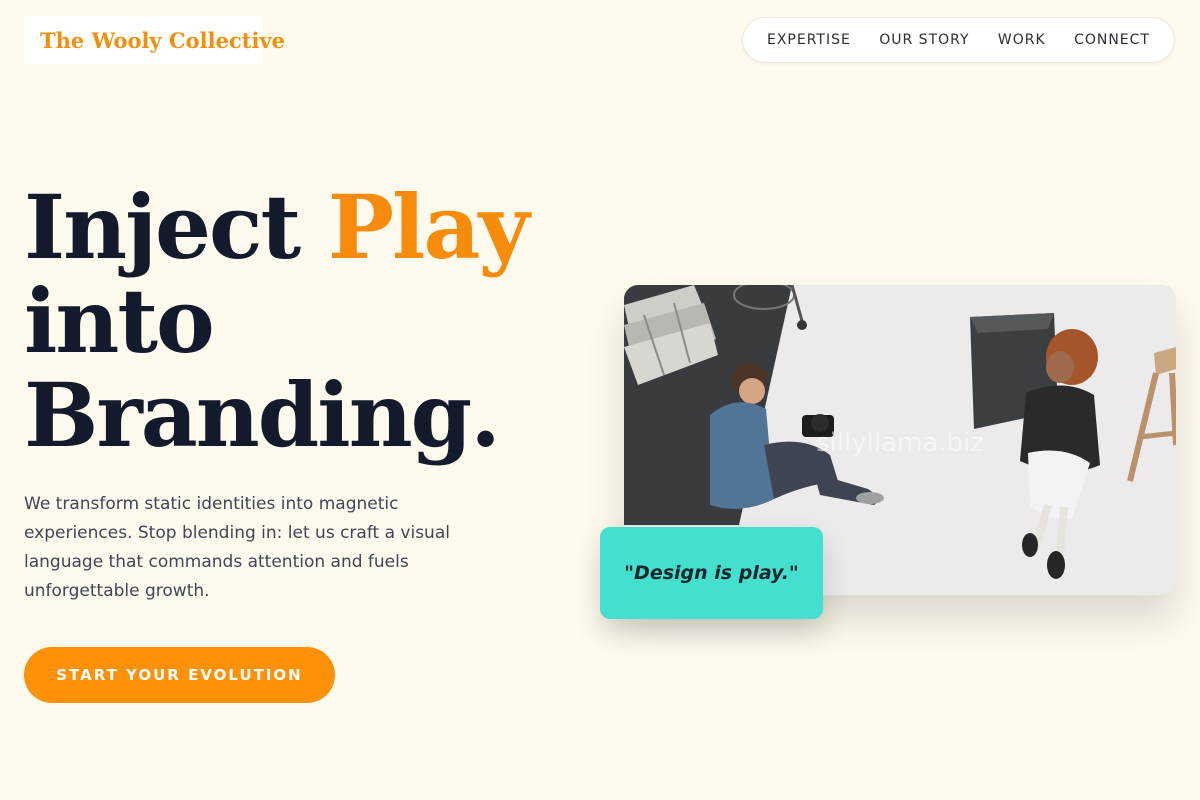  What do you see at coordinates (163, 40) in the screenshot?
I see `brand-name: The Wooly Collective` at bounding box center [163, 40].